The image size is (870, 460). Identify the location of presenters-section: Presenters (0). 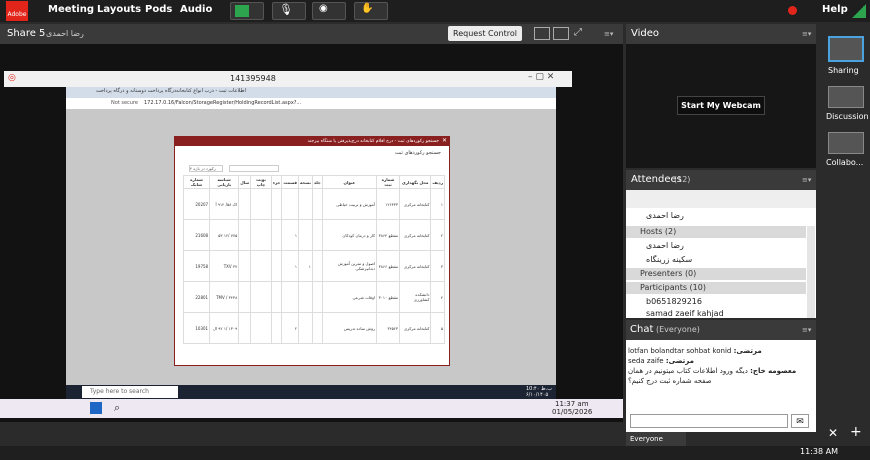
(716, 274).